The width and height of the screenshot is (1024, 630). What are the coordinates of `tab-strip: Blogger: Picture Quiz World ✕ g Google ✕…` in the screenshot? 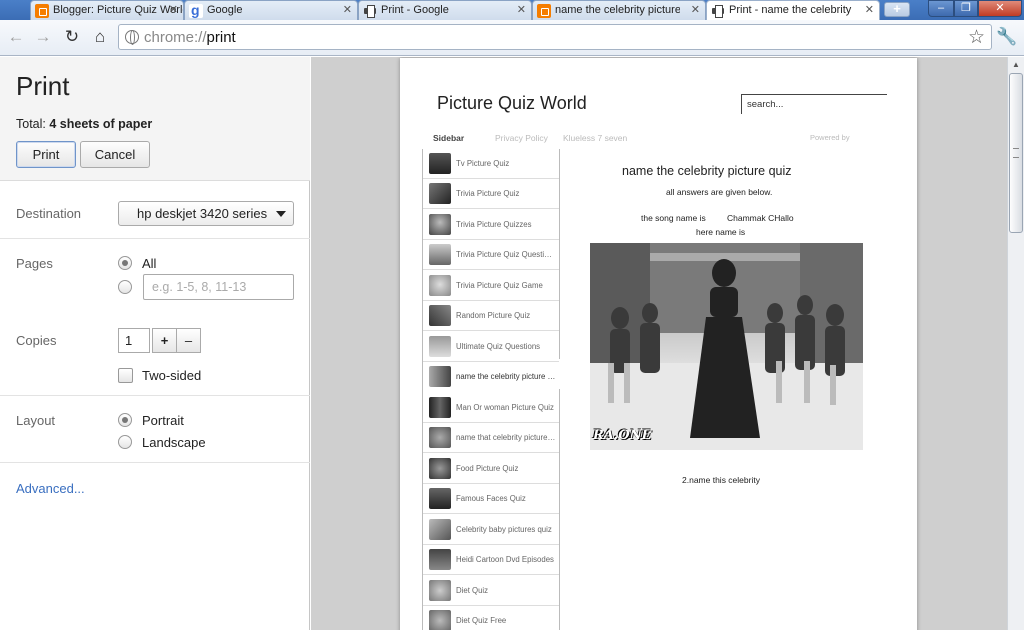 It's located at (512, 10).